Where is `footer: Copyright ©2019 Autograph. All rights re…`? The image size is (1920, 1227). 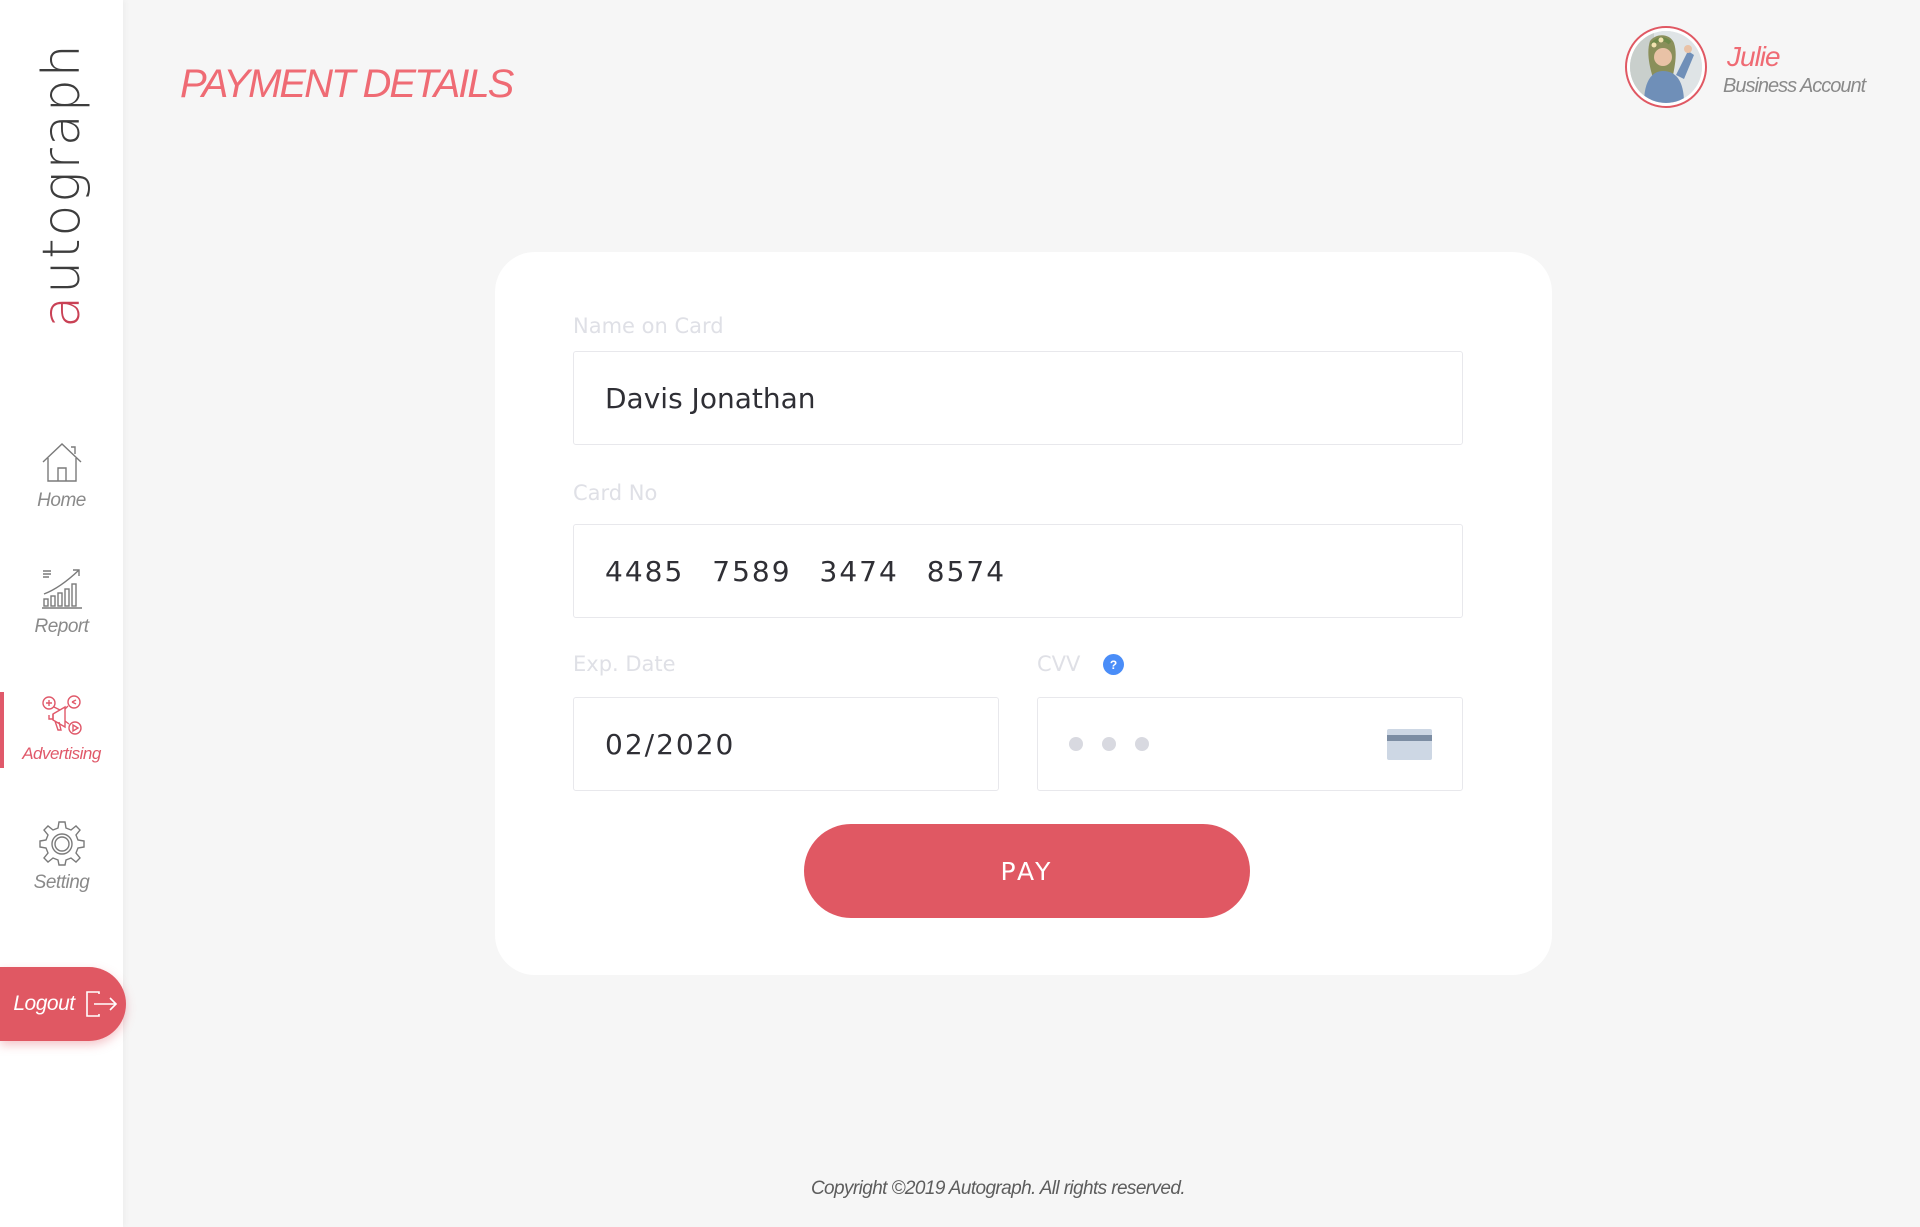
footer: Copyright ©2019 Autograph. All rights re… is located at coordinates (960, 1189).